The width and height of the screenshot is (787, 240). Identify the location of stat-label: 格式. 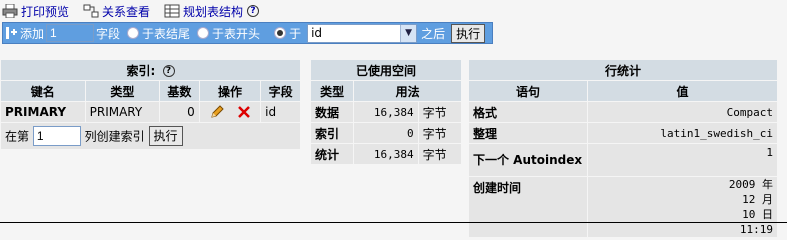
(528, 112).